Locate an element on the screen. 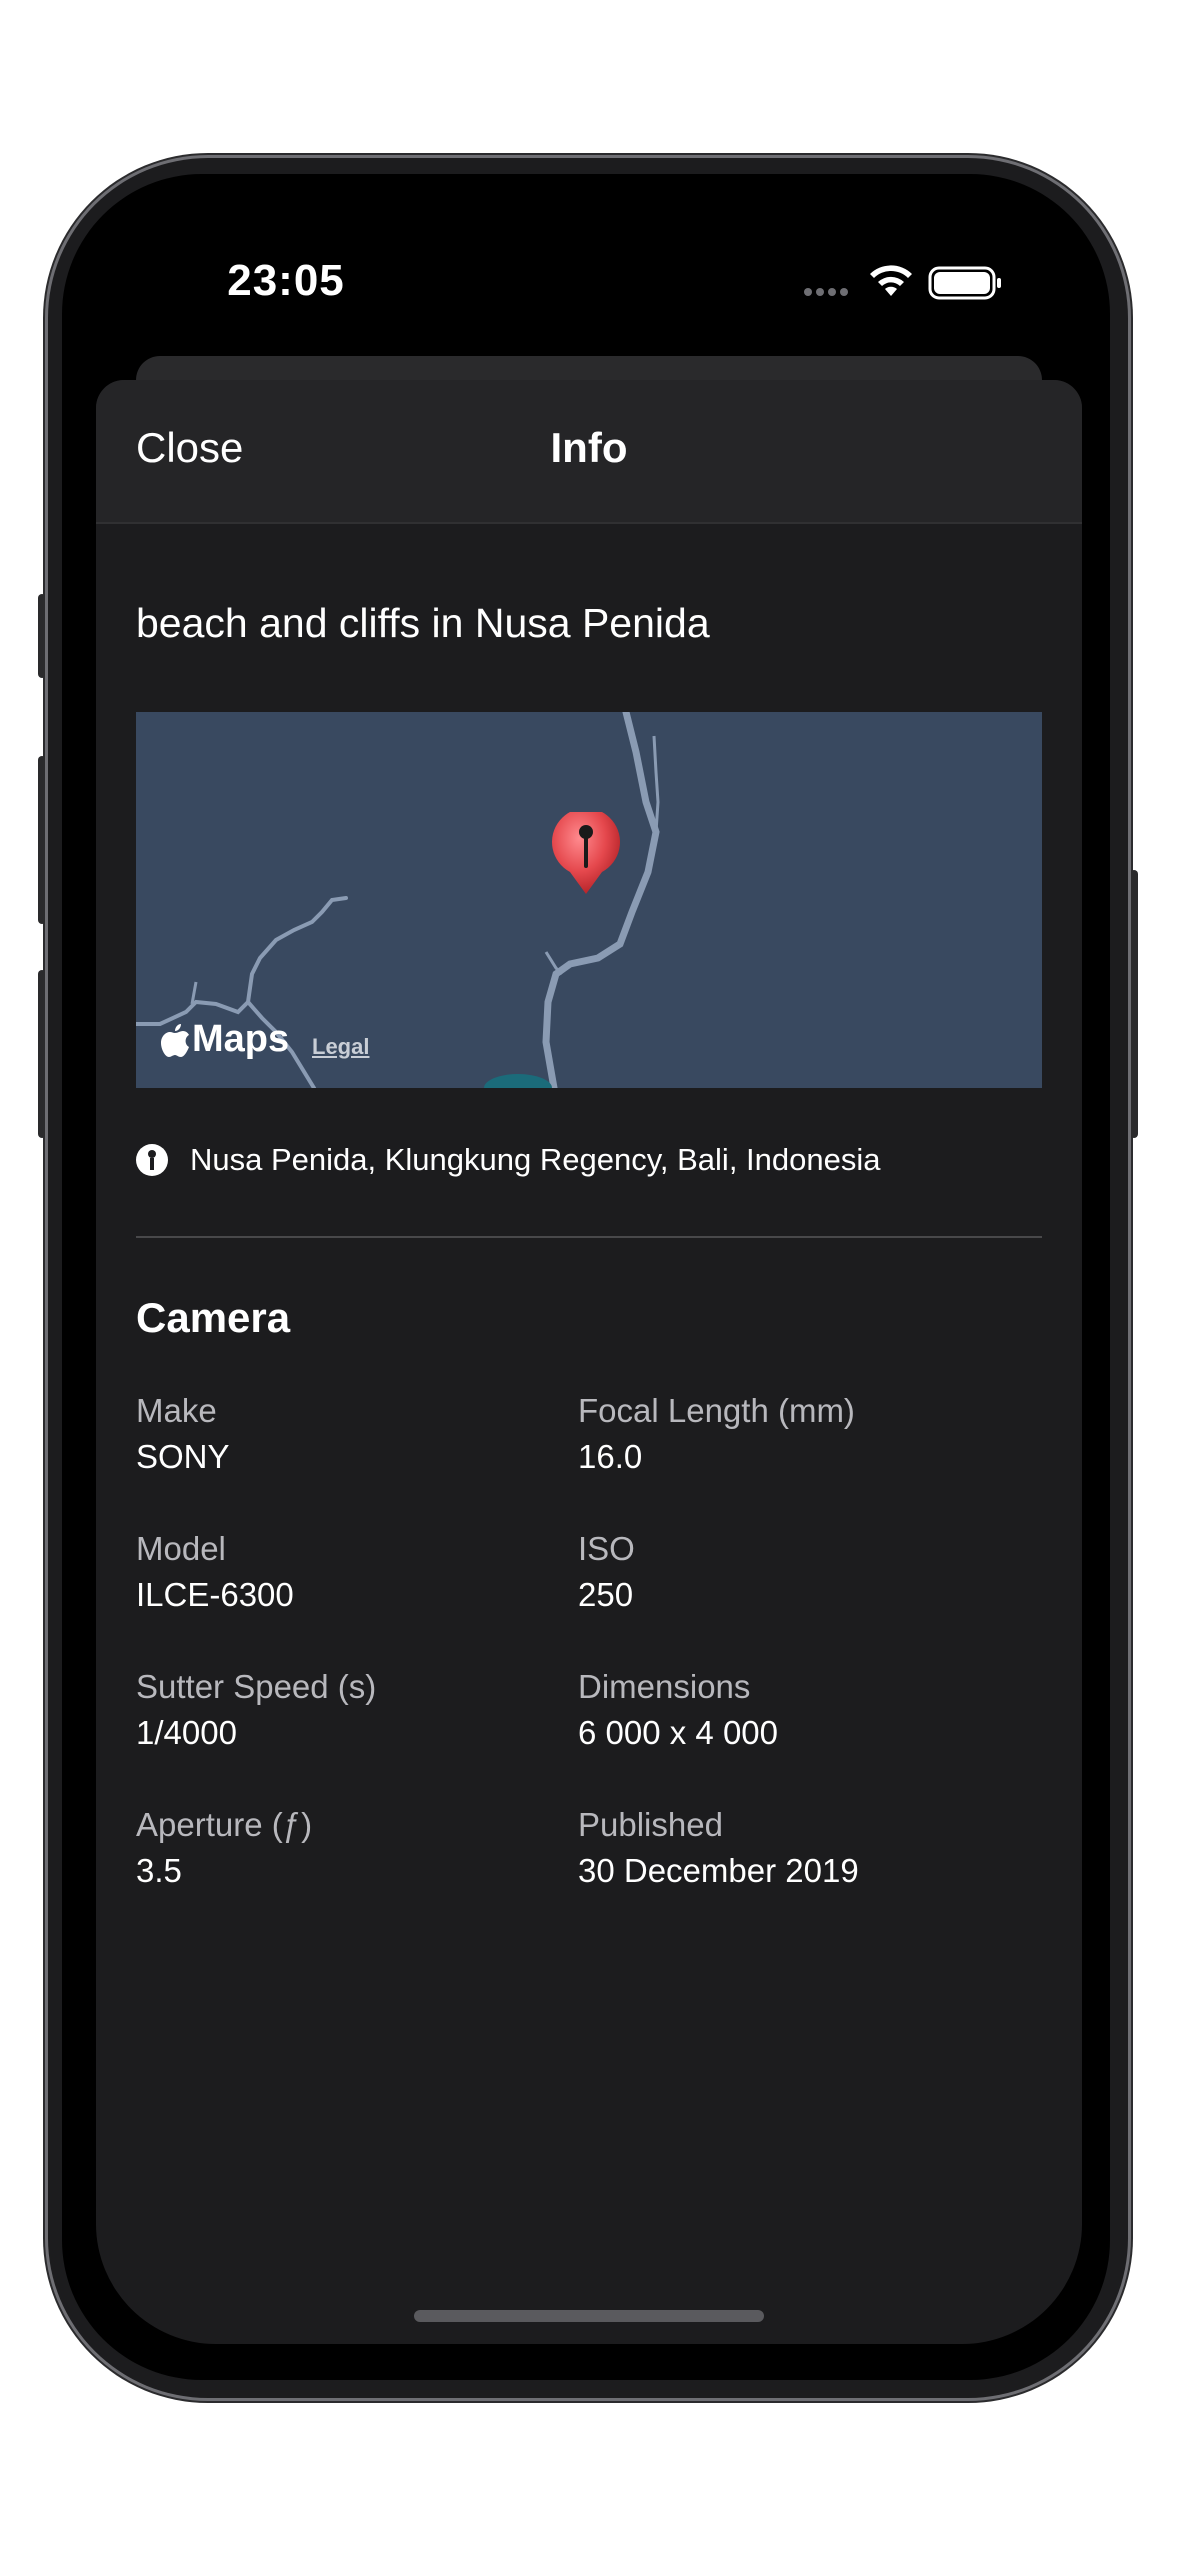  field-label: Focal Length (mm) is located at coordinates (716, 1410).